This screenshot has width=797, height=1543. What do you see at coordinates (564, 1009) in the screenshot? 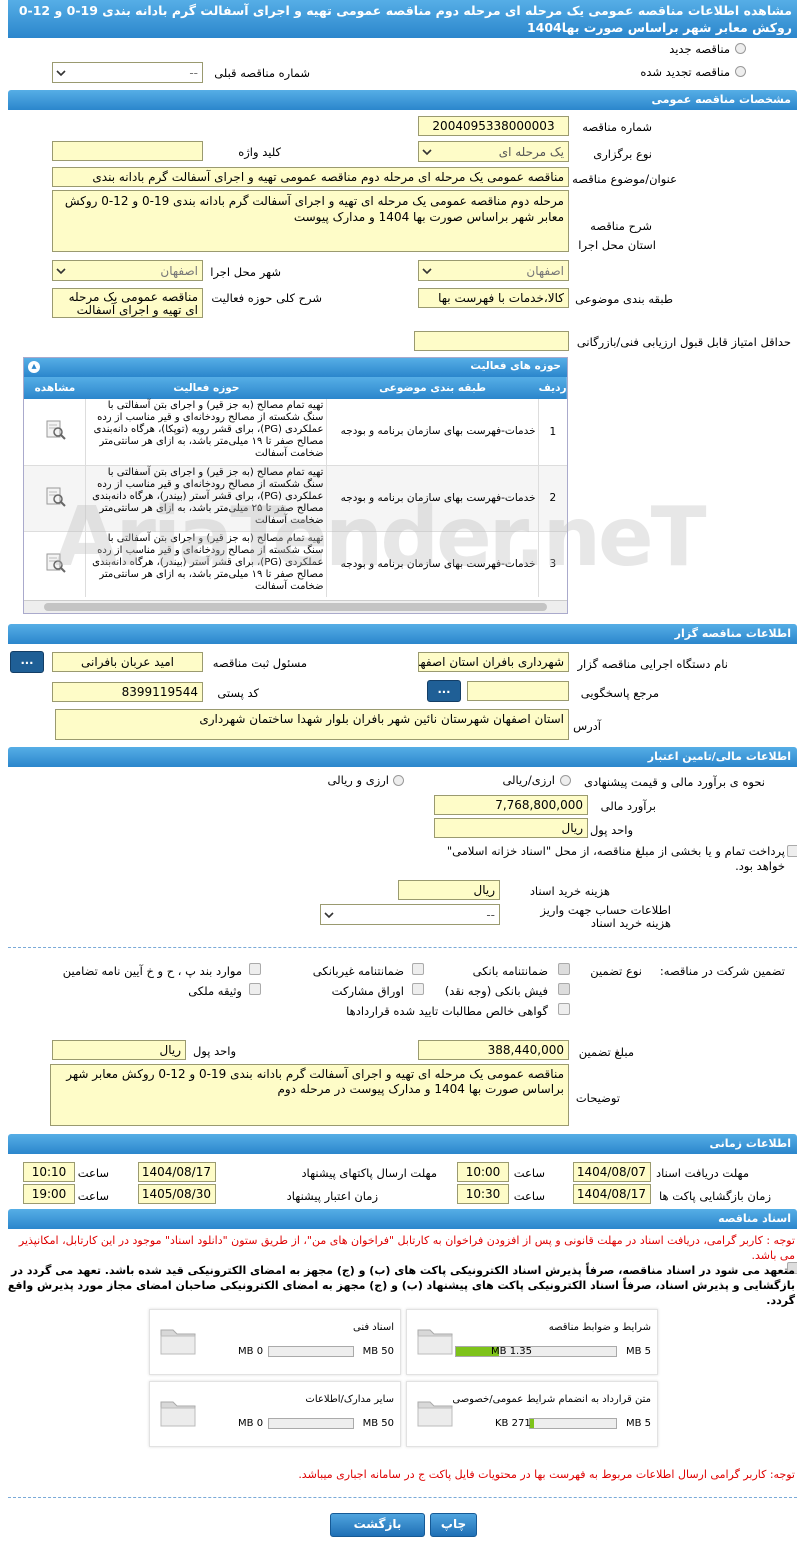
I see `claims-certificate-checkbox` at bounding box center [564, 1009].